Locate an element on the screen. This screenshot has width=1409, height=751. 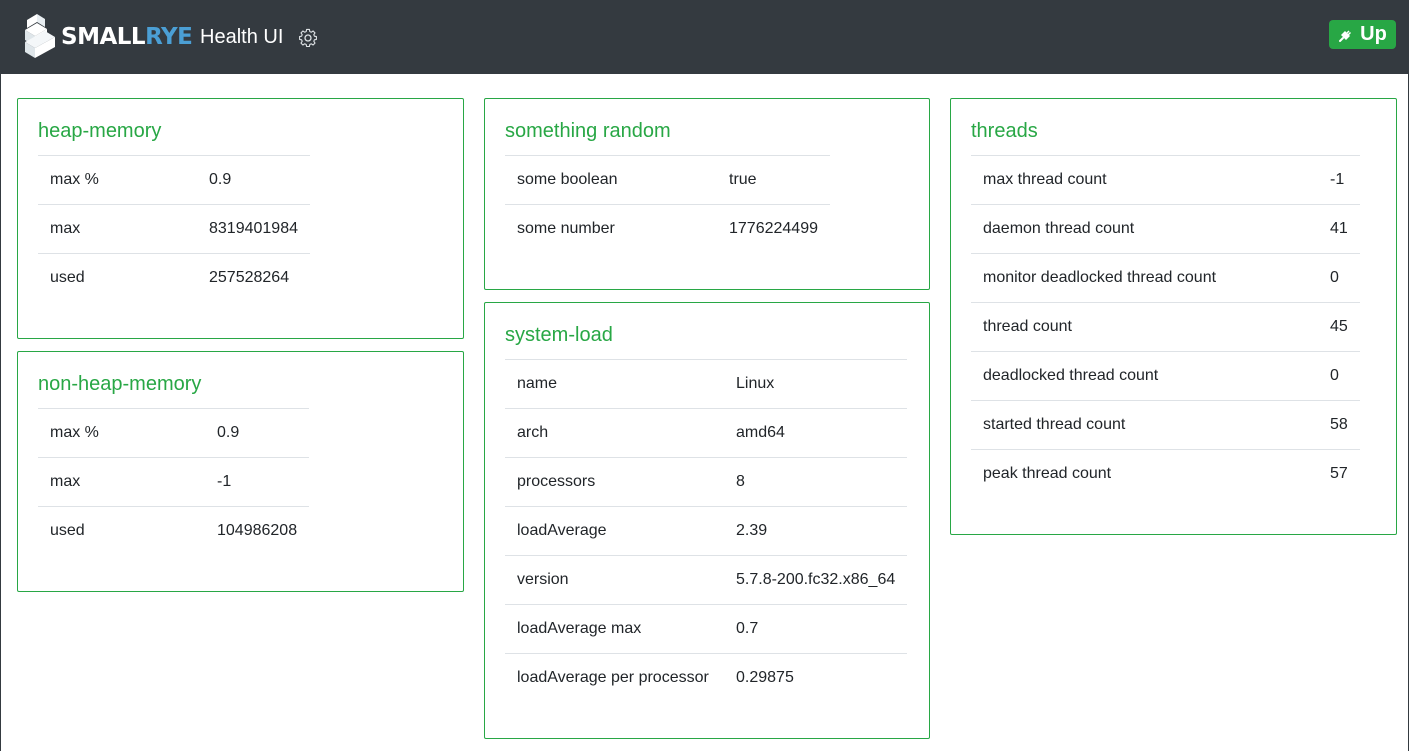
table-row: thread count 45 is located at coordinates (1165, 327).